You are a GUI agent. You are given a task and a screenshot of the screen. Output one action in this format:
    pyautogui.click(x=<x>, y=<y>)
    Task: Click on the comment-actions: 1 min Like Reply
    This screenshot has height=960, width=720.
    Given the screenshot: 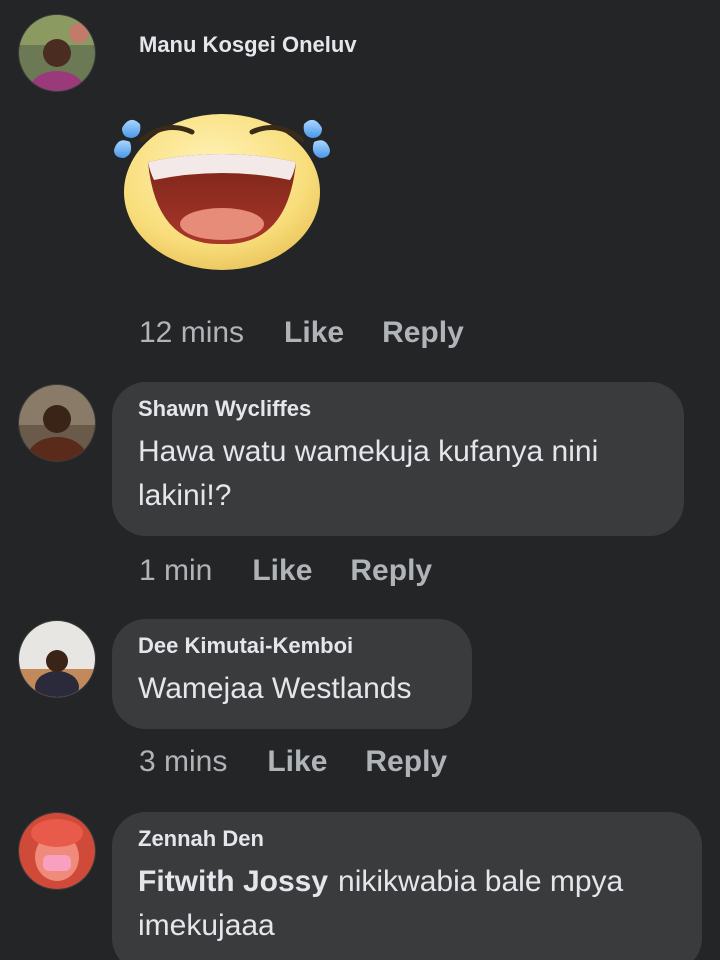 What is the action you would take?
    pyautogui.click(x=304, y=571)
    